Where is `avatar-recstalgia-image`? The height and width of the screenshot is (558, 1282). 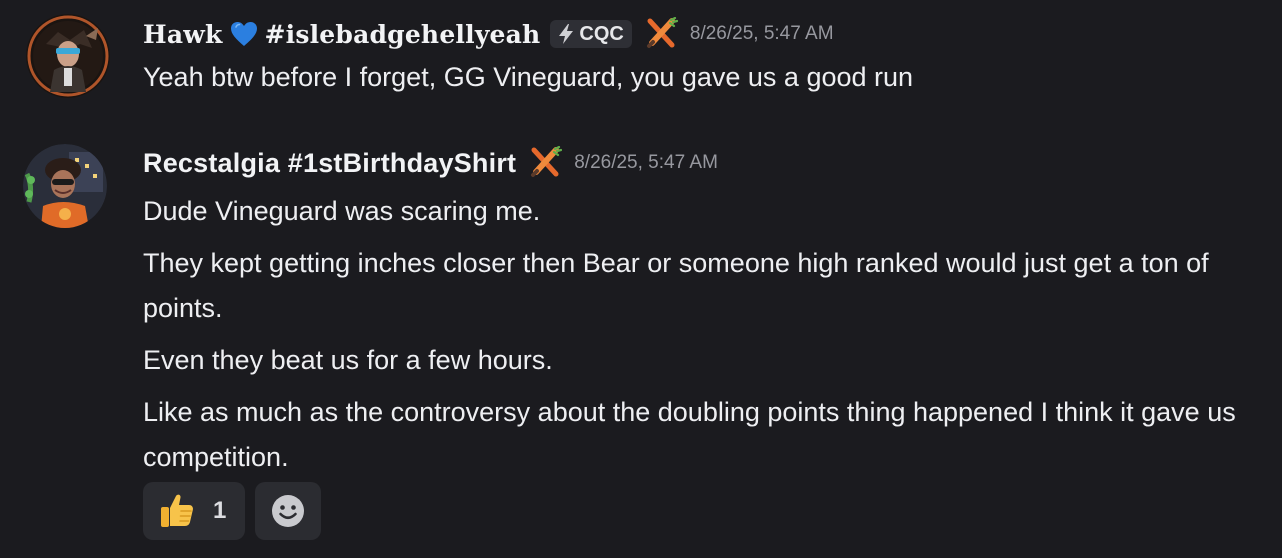 avatar-recstalgia-image is located at coordinates (65, 186).